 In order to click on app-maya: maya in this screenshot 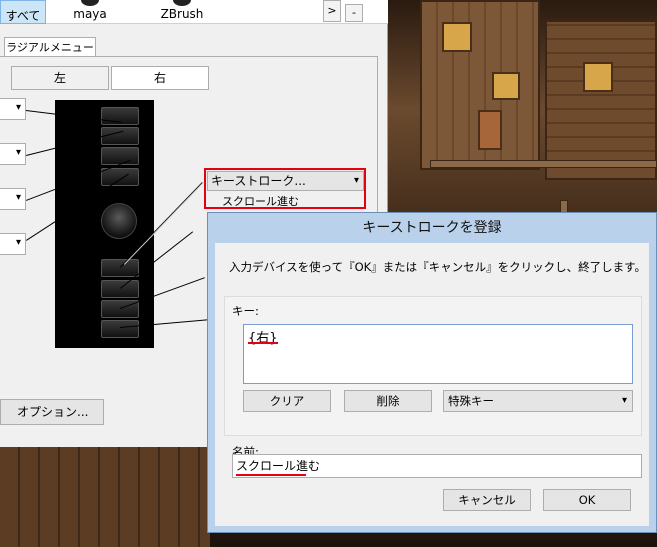, I will do `click(90, 12)`.